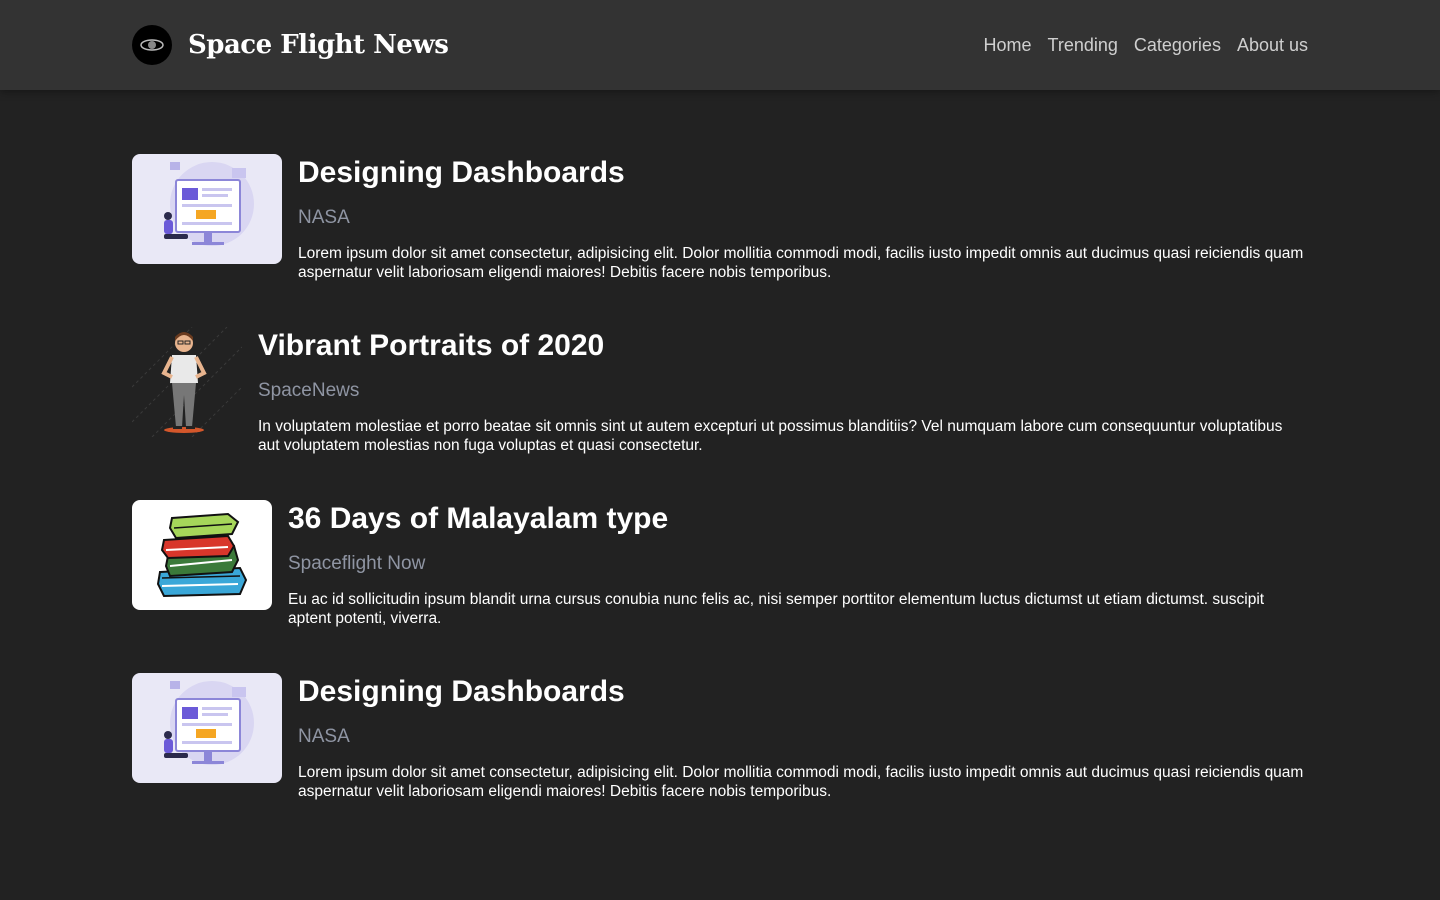  Describe the element at coordinates (1272, 45) in the screenshot. I see `nav-about-link: About us` at that location.